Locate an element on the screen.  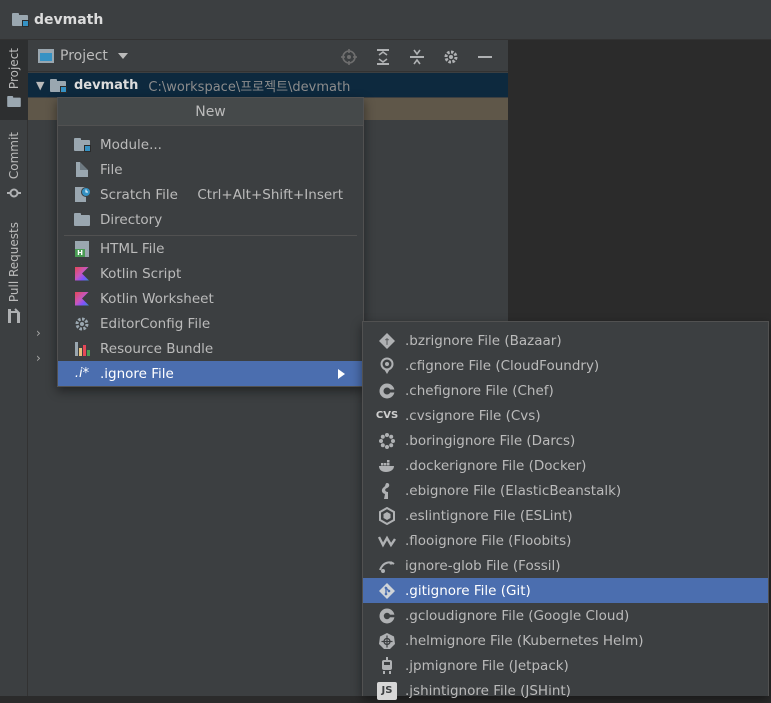
menu-item-label: .ebignore File (ElasticBeanstalk) is located at coordinates (513, 490).